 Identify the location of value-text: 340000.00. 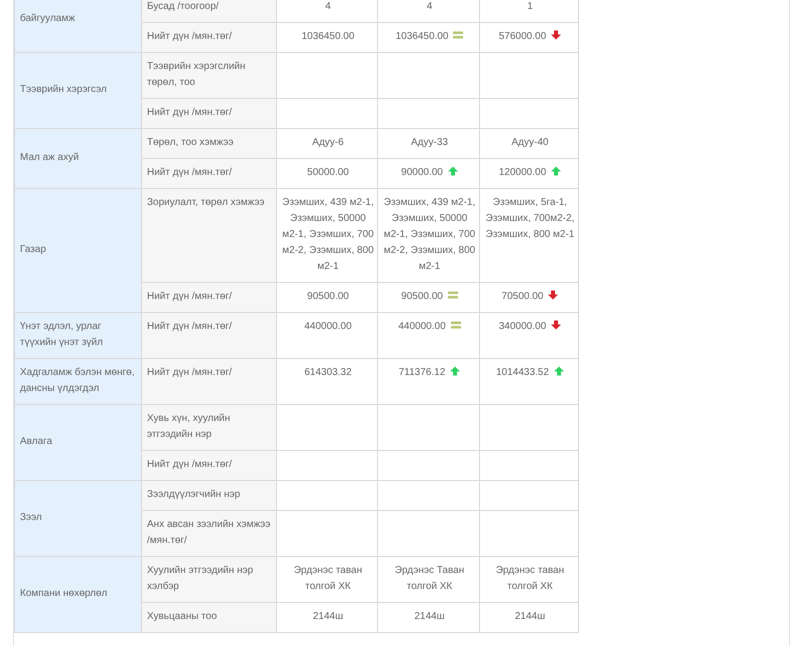
(522, 326).